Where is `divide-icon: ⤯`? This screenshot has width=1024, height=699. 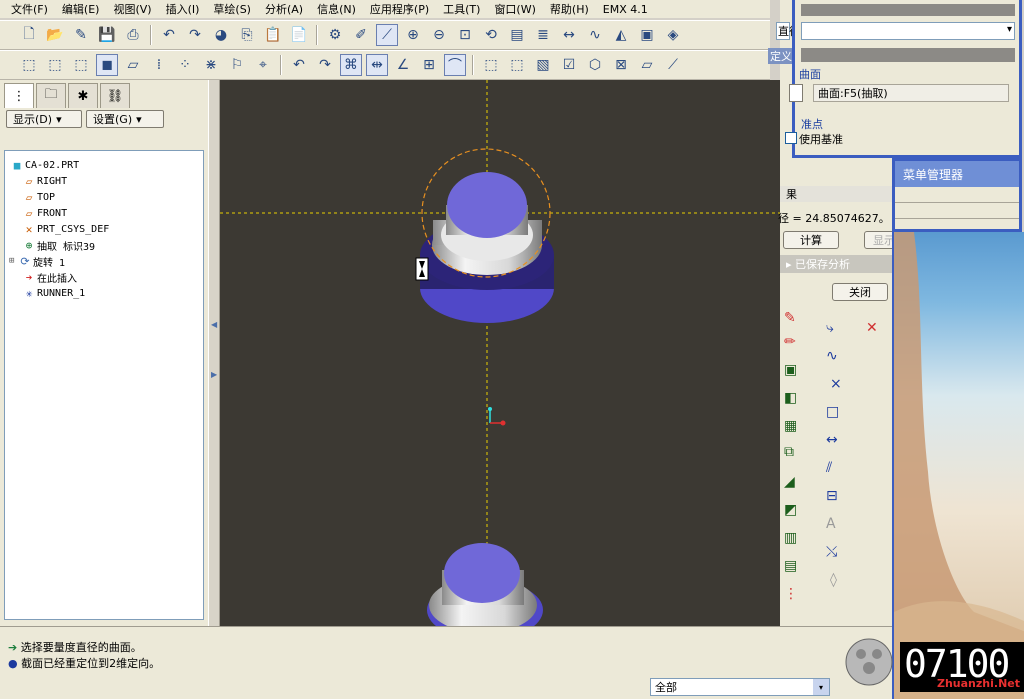
divide-icon: ⤯ is located at coordinates (831, 552).